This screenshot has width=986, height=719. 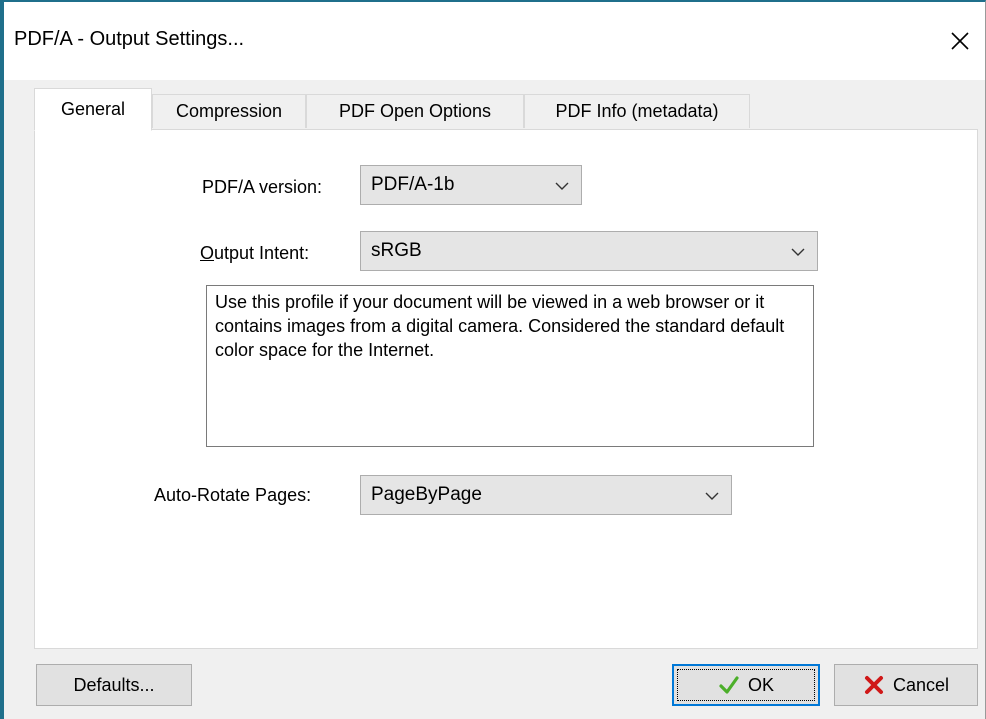 I want to click on tab-label: PDF Info (metadata), so click(x=637, y=111).